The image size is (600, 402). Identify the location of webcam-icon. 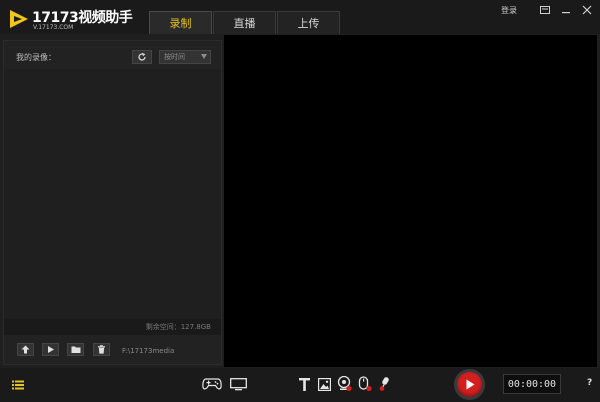
(344, 384).